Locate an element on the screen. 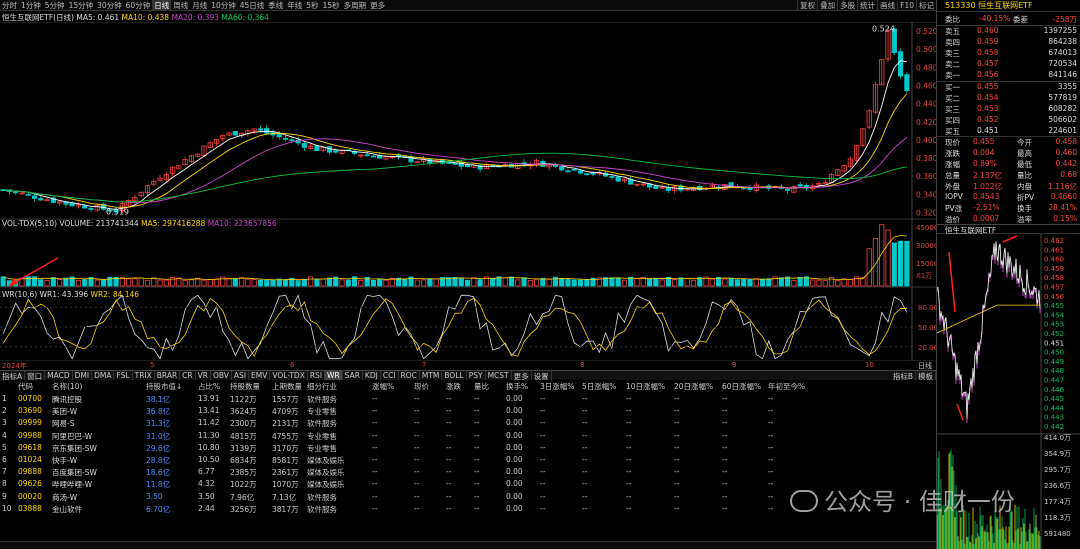  column-header: 现价 is located at coordinates (421, 386).